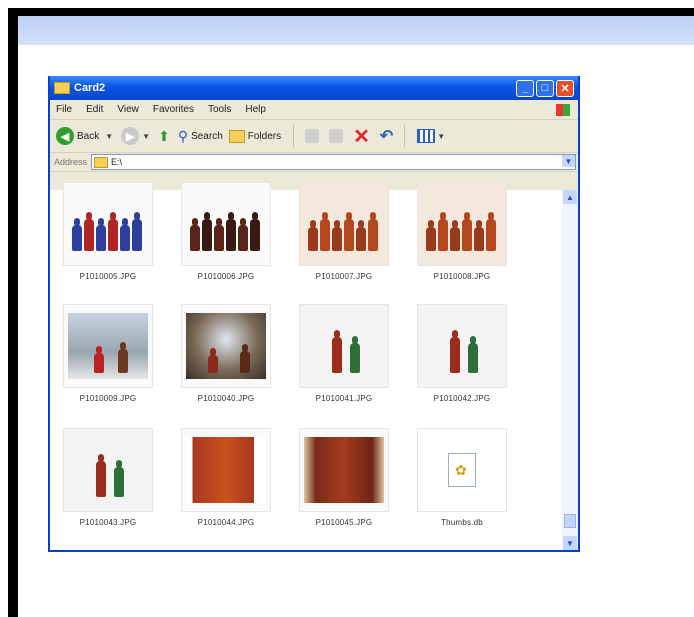  Describe the element at coordinates (525, 88) in the screenshot. I see `minimize-button: _` at that location.